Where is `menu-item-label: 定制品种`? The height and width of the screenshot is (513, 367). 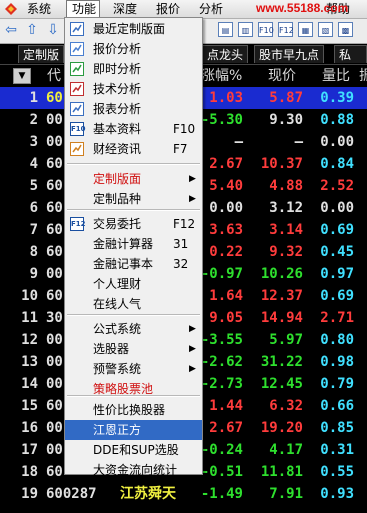
menu-item-label: 定制品种 is located at coordinates (117, 199).